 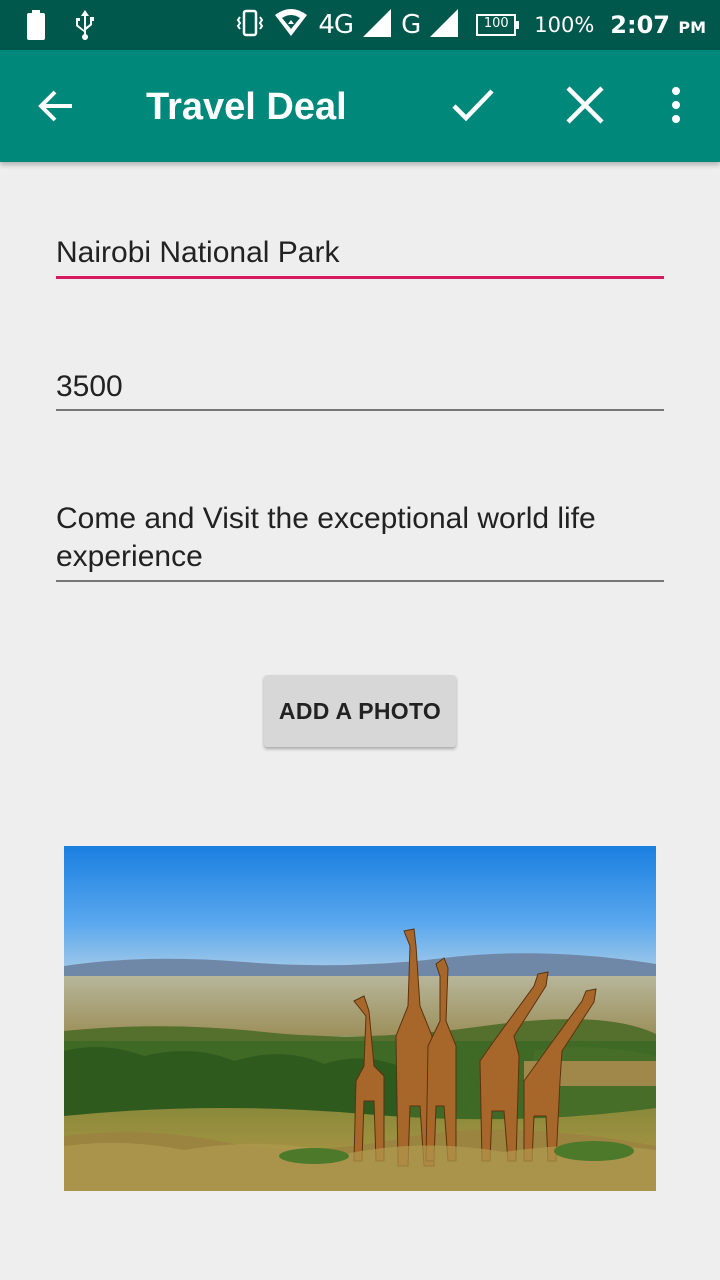 What do you see at coordinates (564, 25) in the screenshot?
I see `battery-percent: 100%` at bounding box center [564, 25].